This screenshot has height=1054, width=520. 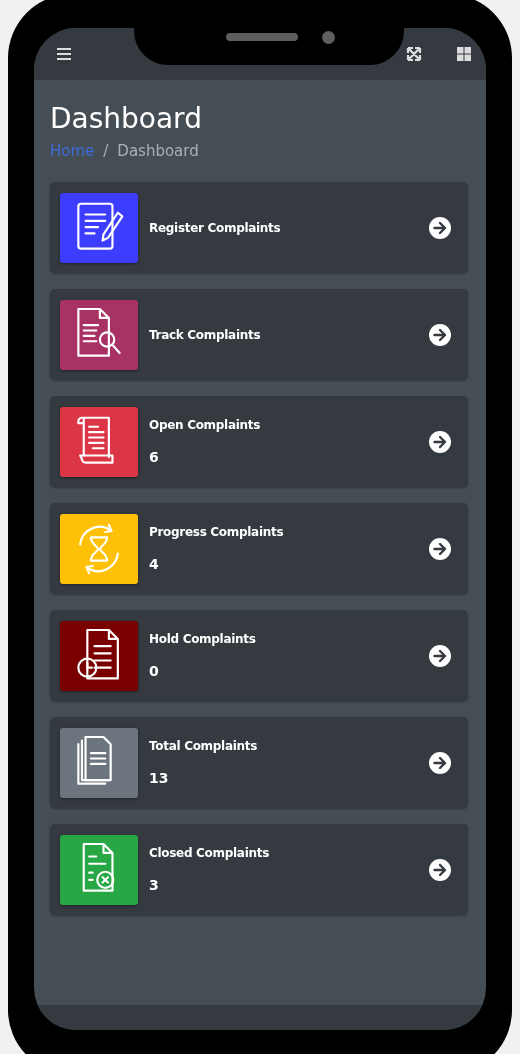 What do you see at coordinates (328, 37) in the screenshot?
I see `camera-dot` at bounding box center [328, 37].